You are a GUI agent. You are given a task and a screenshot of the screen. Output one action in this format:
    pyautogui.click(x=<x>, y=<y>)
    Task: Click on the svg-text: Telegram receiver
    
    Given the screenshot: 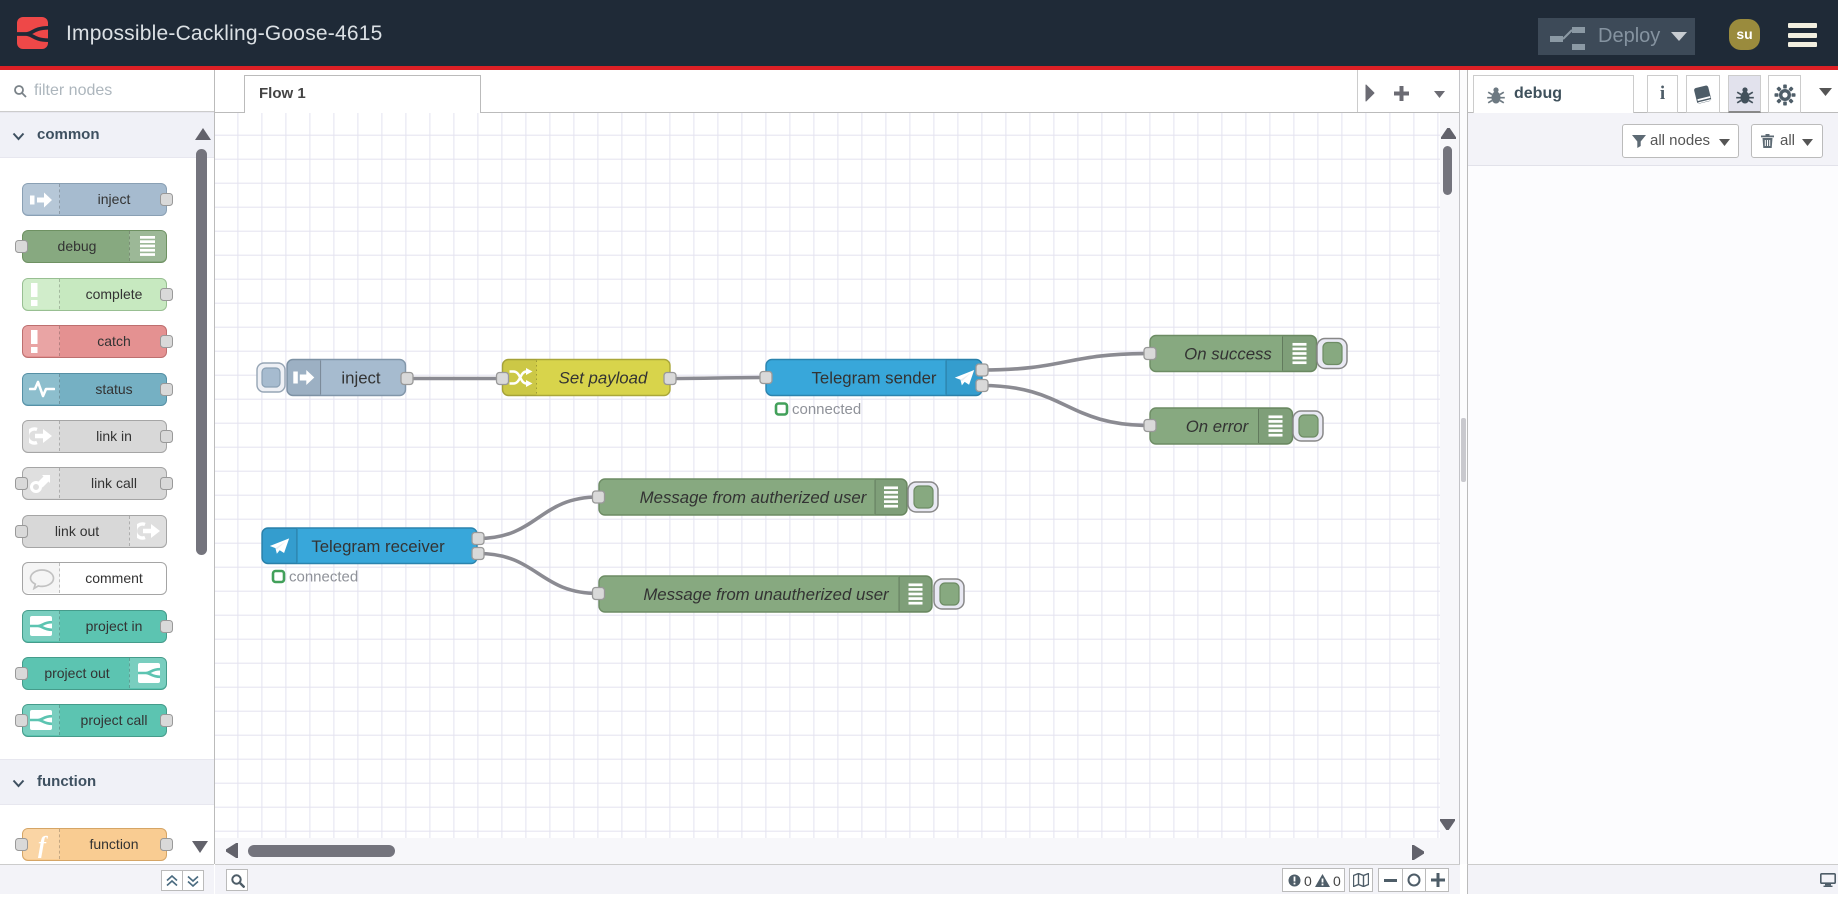 What is the action you would take?
    pyautogui.click(x=378, y=546)
    